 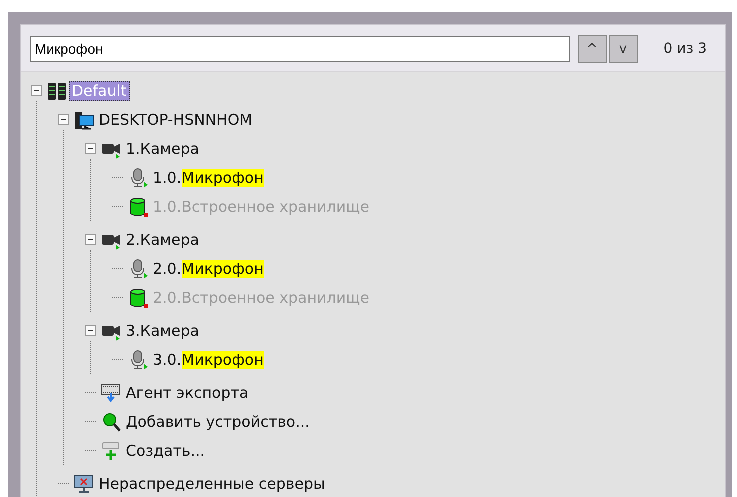 What do you see at coordinates (111, 422) in the screenshot?
I see `magnifier-icon` at bounding box center [111, 422].